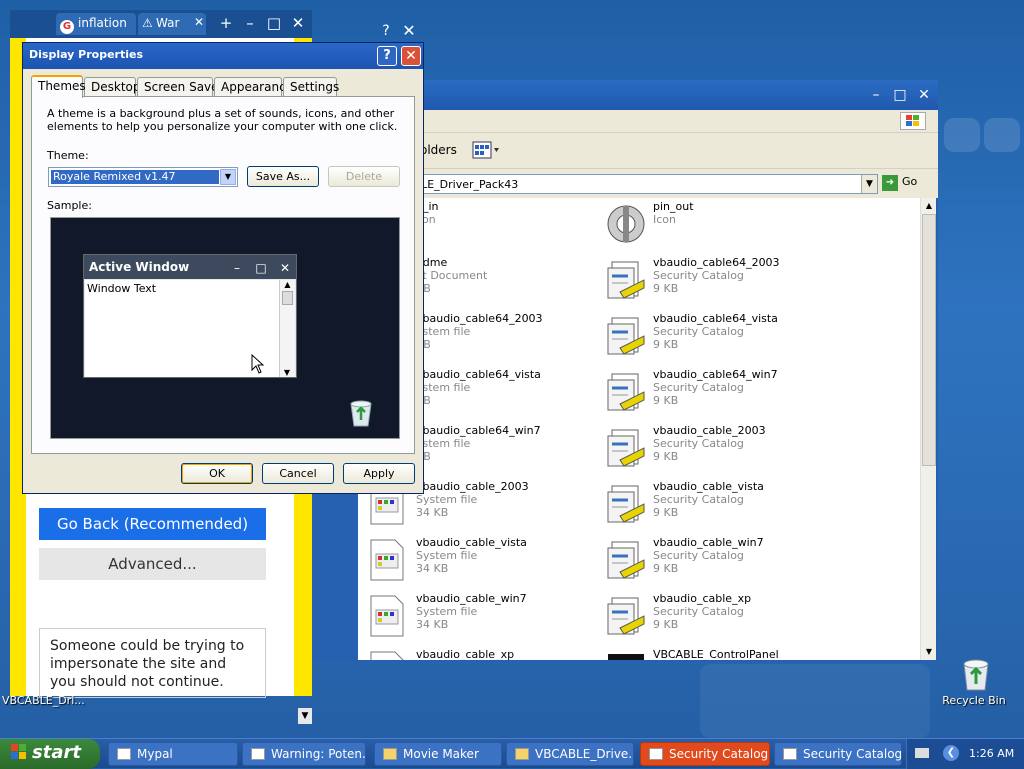 The image size is (1024, 769). Describe the element at coordinates (56, 752) in the screenshot. I see `start-label: start` at that location.